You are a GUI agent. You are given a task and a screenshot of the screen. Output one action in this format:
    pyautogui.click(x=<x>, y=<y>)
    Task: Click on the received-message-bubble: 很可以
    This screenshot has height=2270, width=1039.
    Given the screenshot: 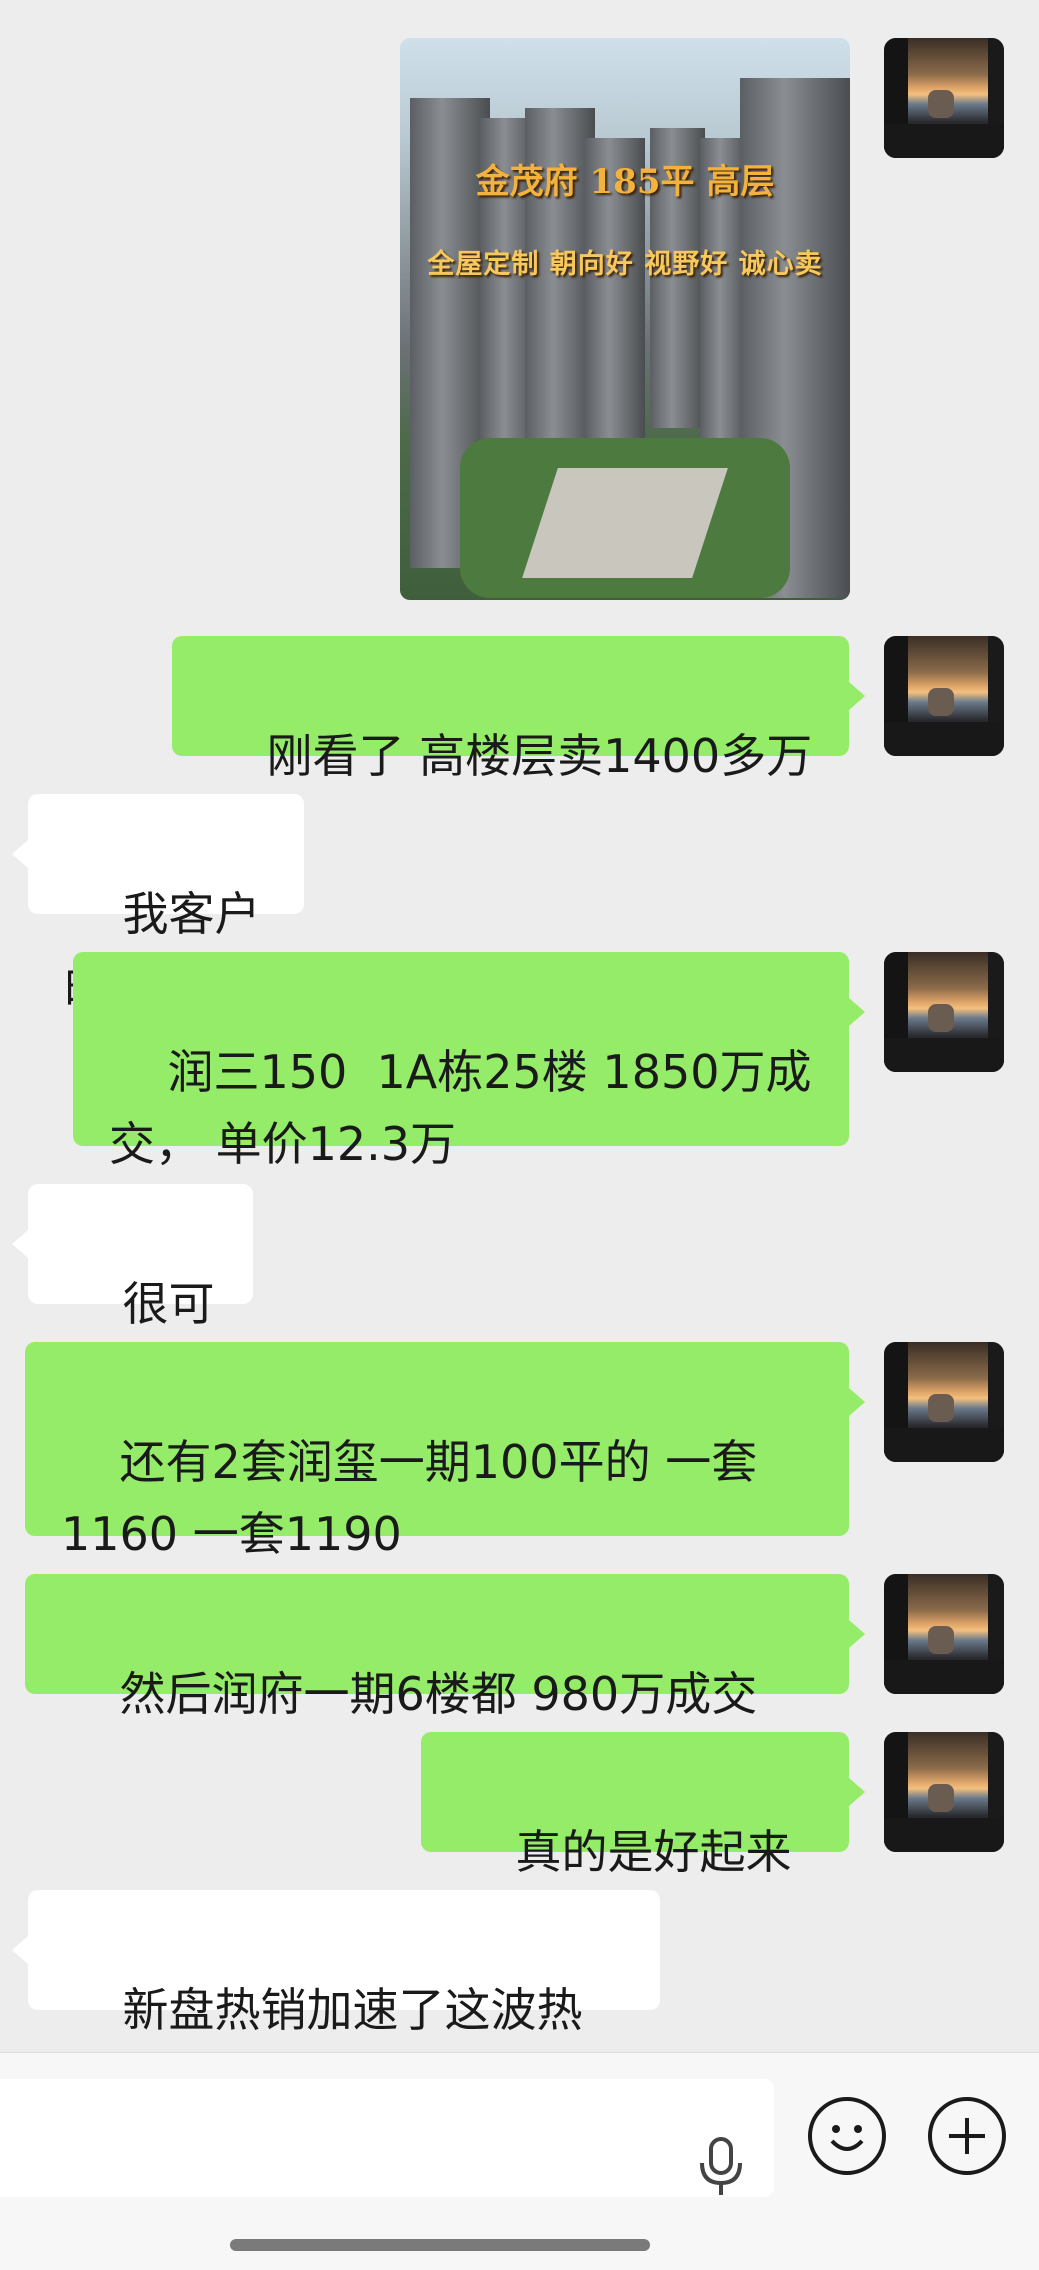 What is the action you would take?
    pyautogui.click(x=140, y=1293)
    